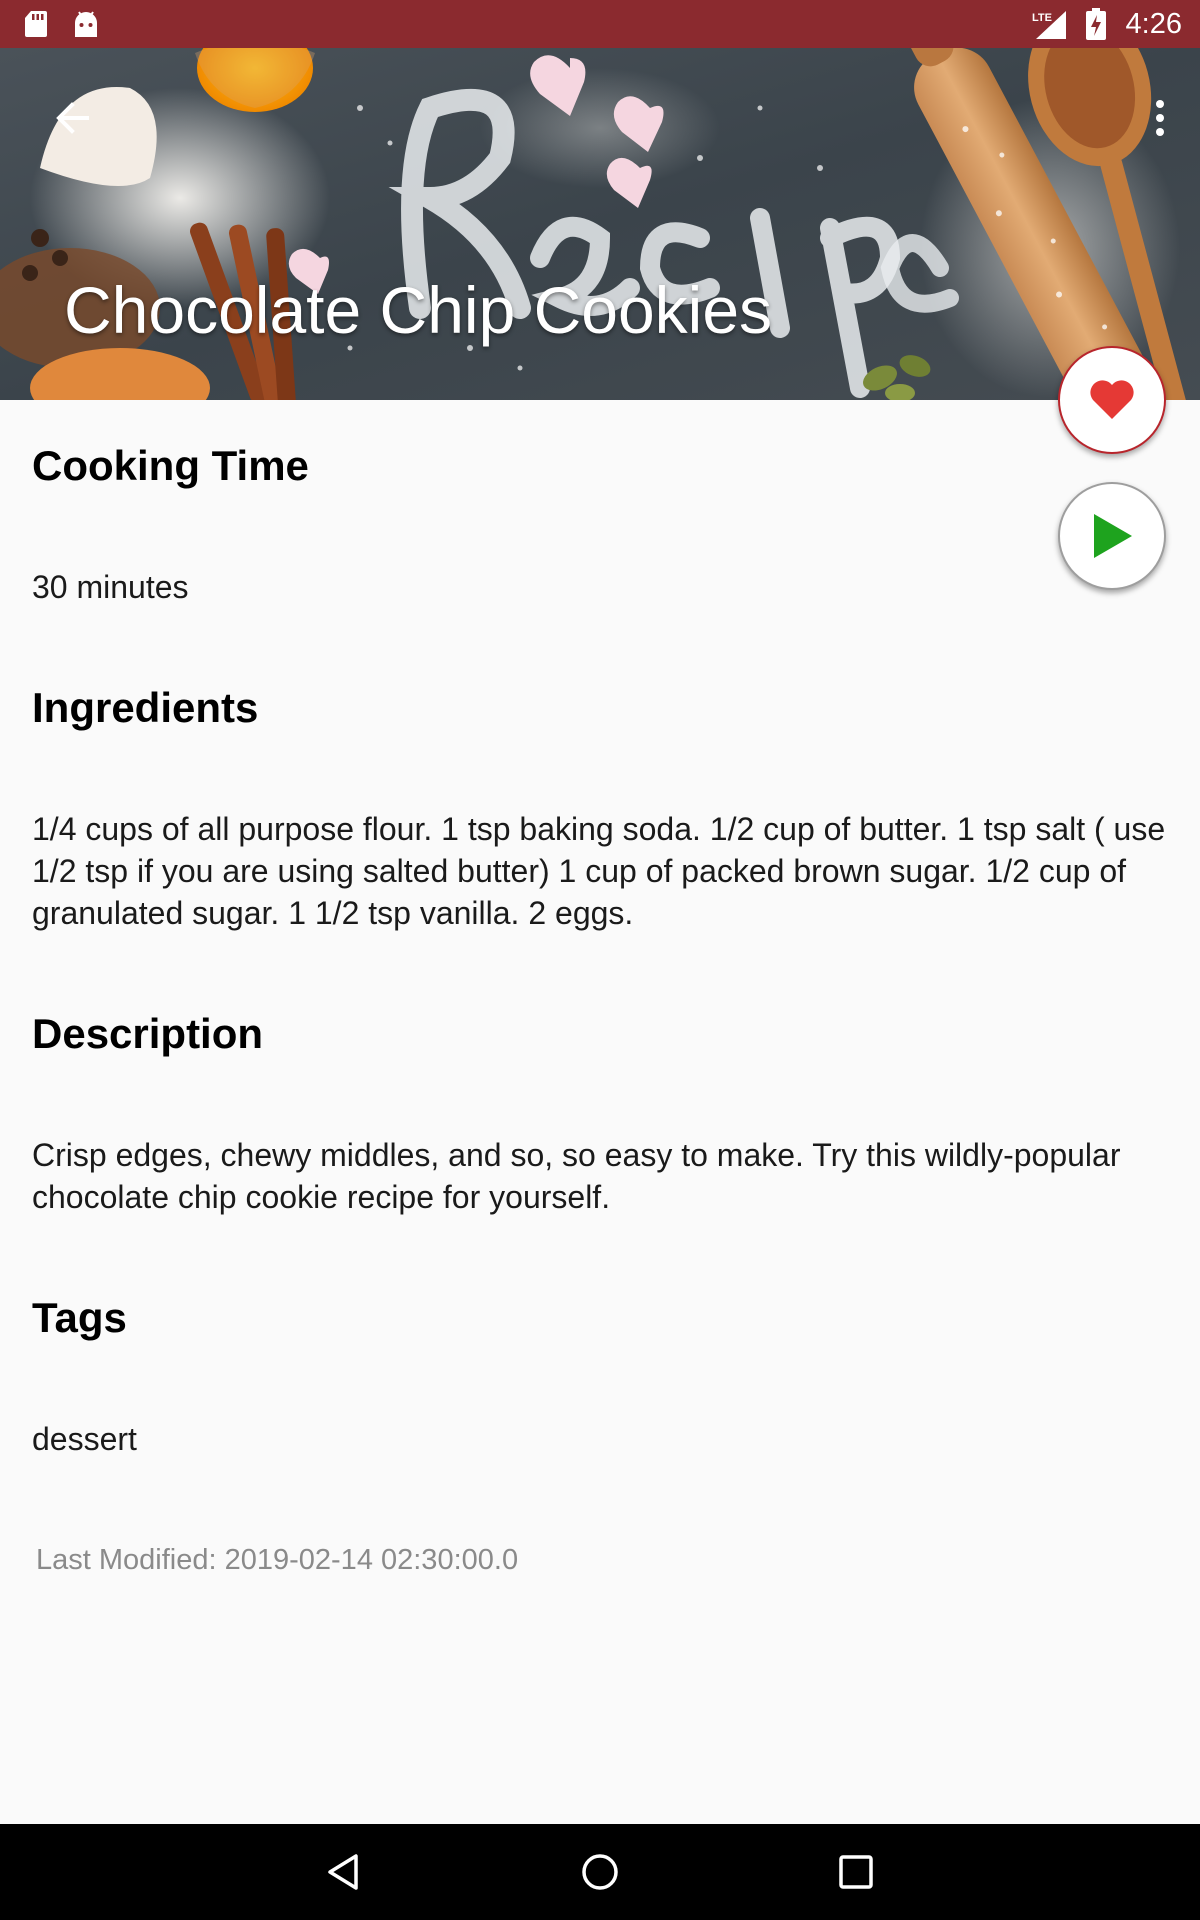  I want to click on status-time: 4:26, so click(1153, 23).